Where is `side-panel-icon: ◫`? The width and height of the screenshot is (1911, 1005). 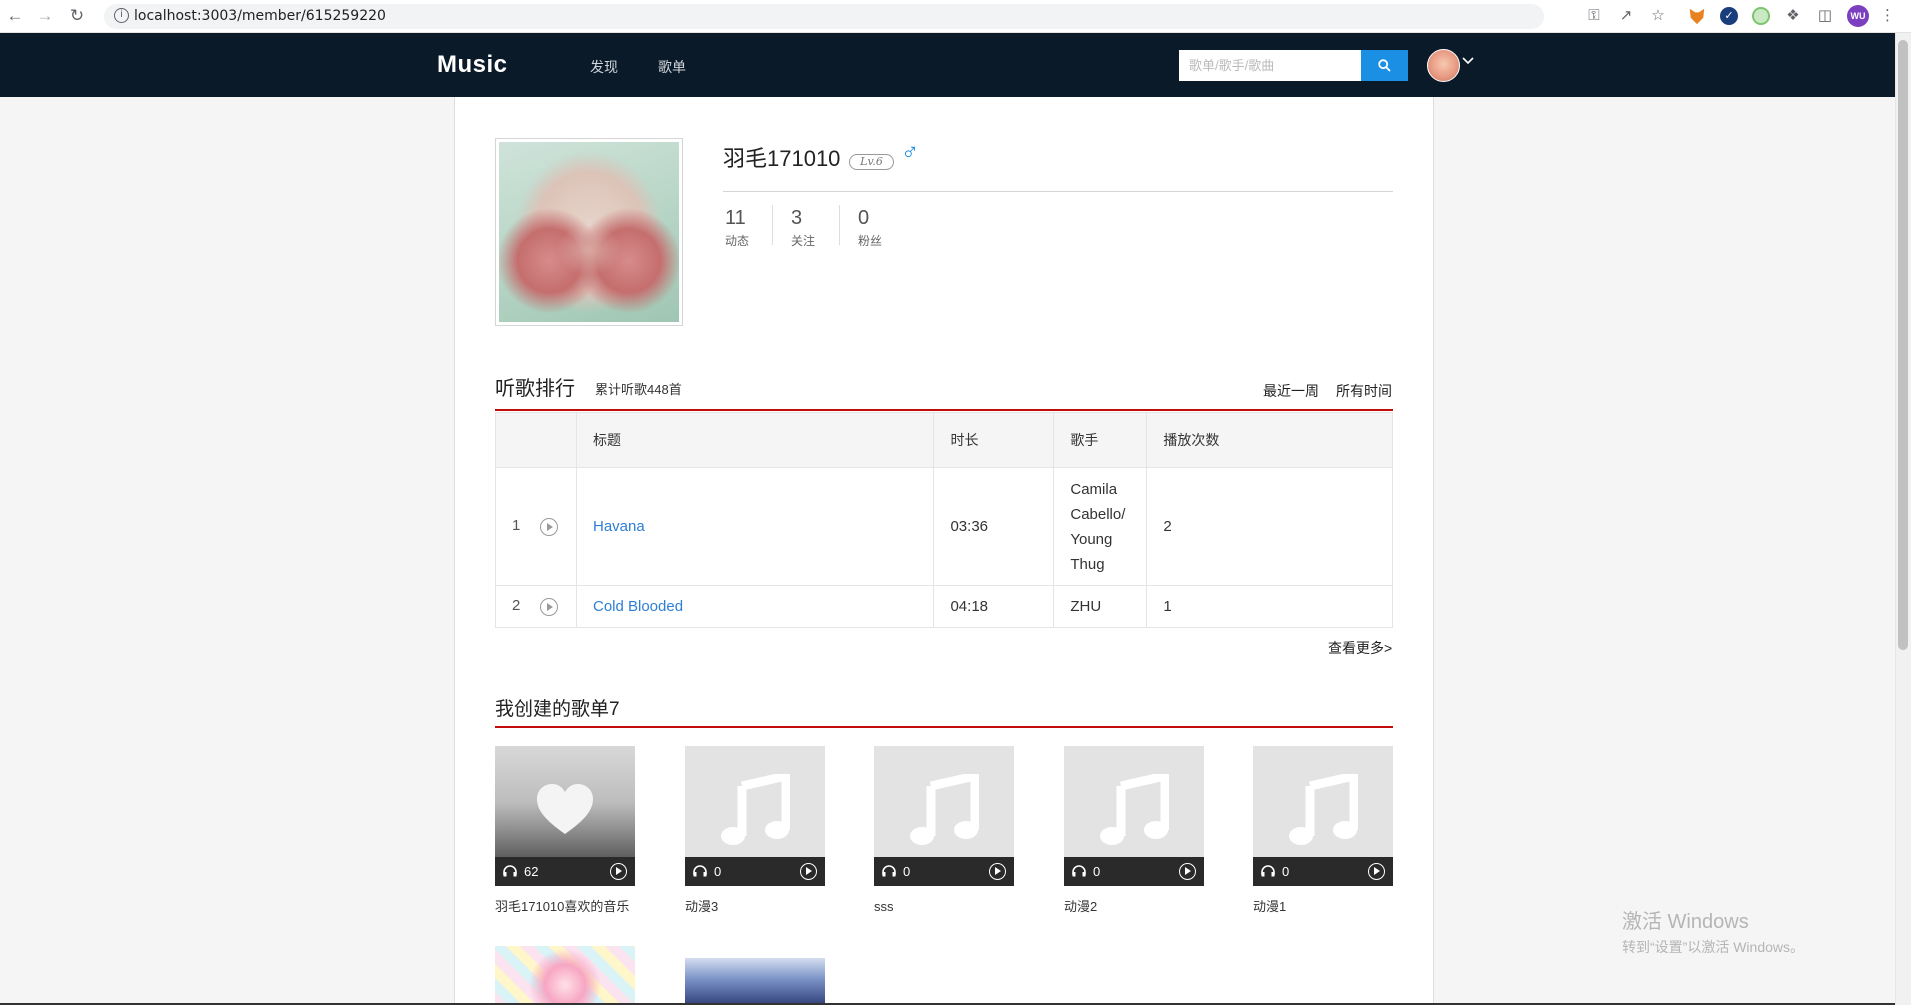
side-panel-icon: ◫ is located at coordinates (1825, 16).